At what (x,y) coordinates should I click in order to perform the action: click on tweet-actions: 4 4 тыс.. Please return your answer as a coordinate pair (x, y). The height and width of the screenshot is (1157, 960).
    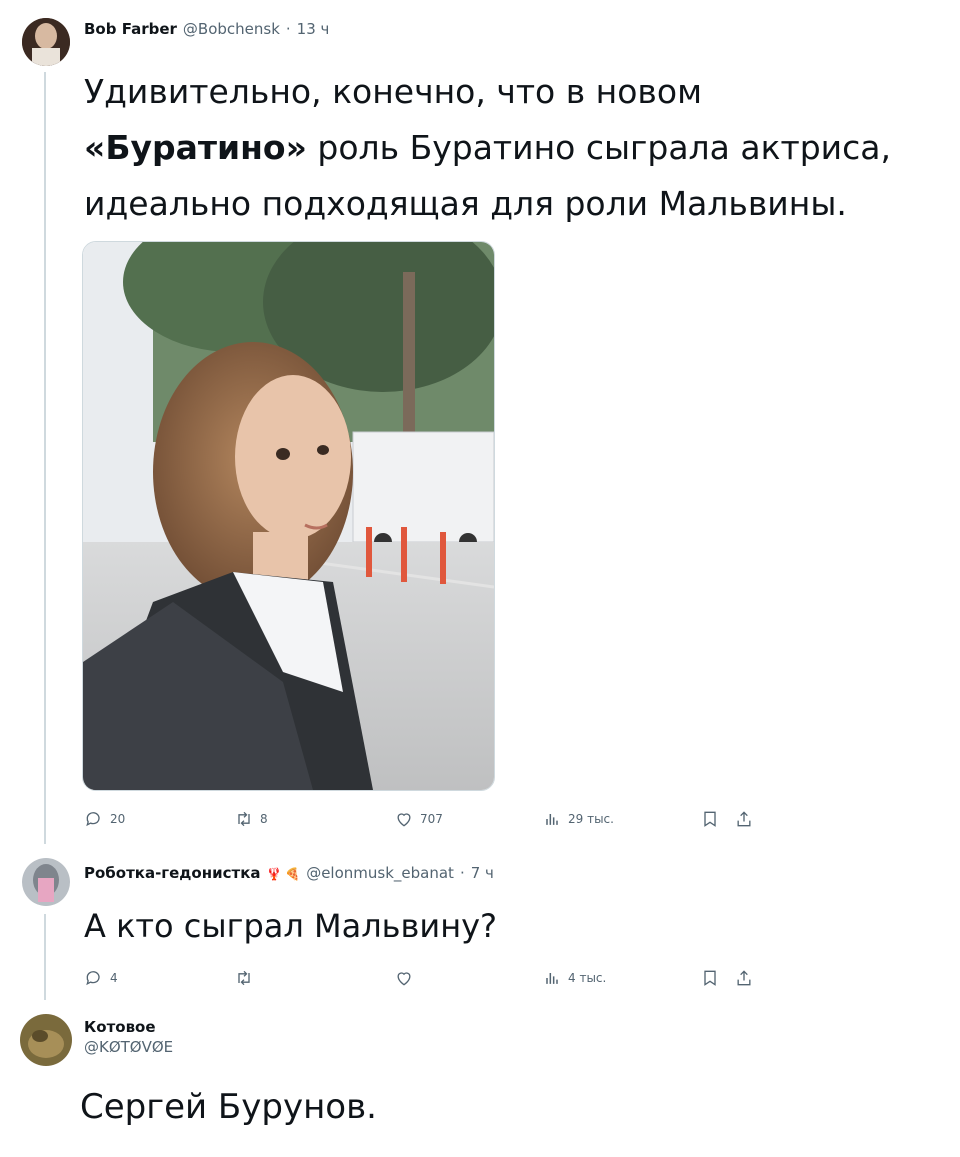
    Looking at the image, I should click on (424, 981).